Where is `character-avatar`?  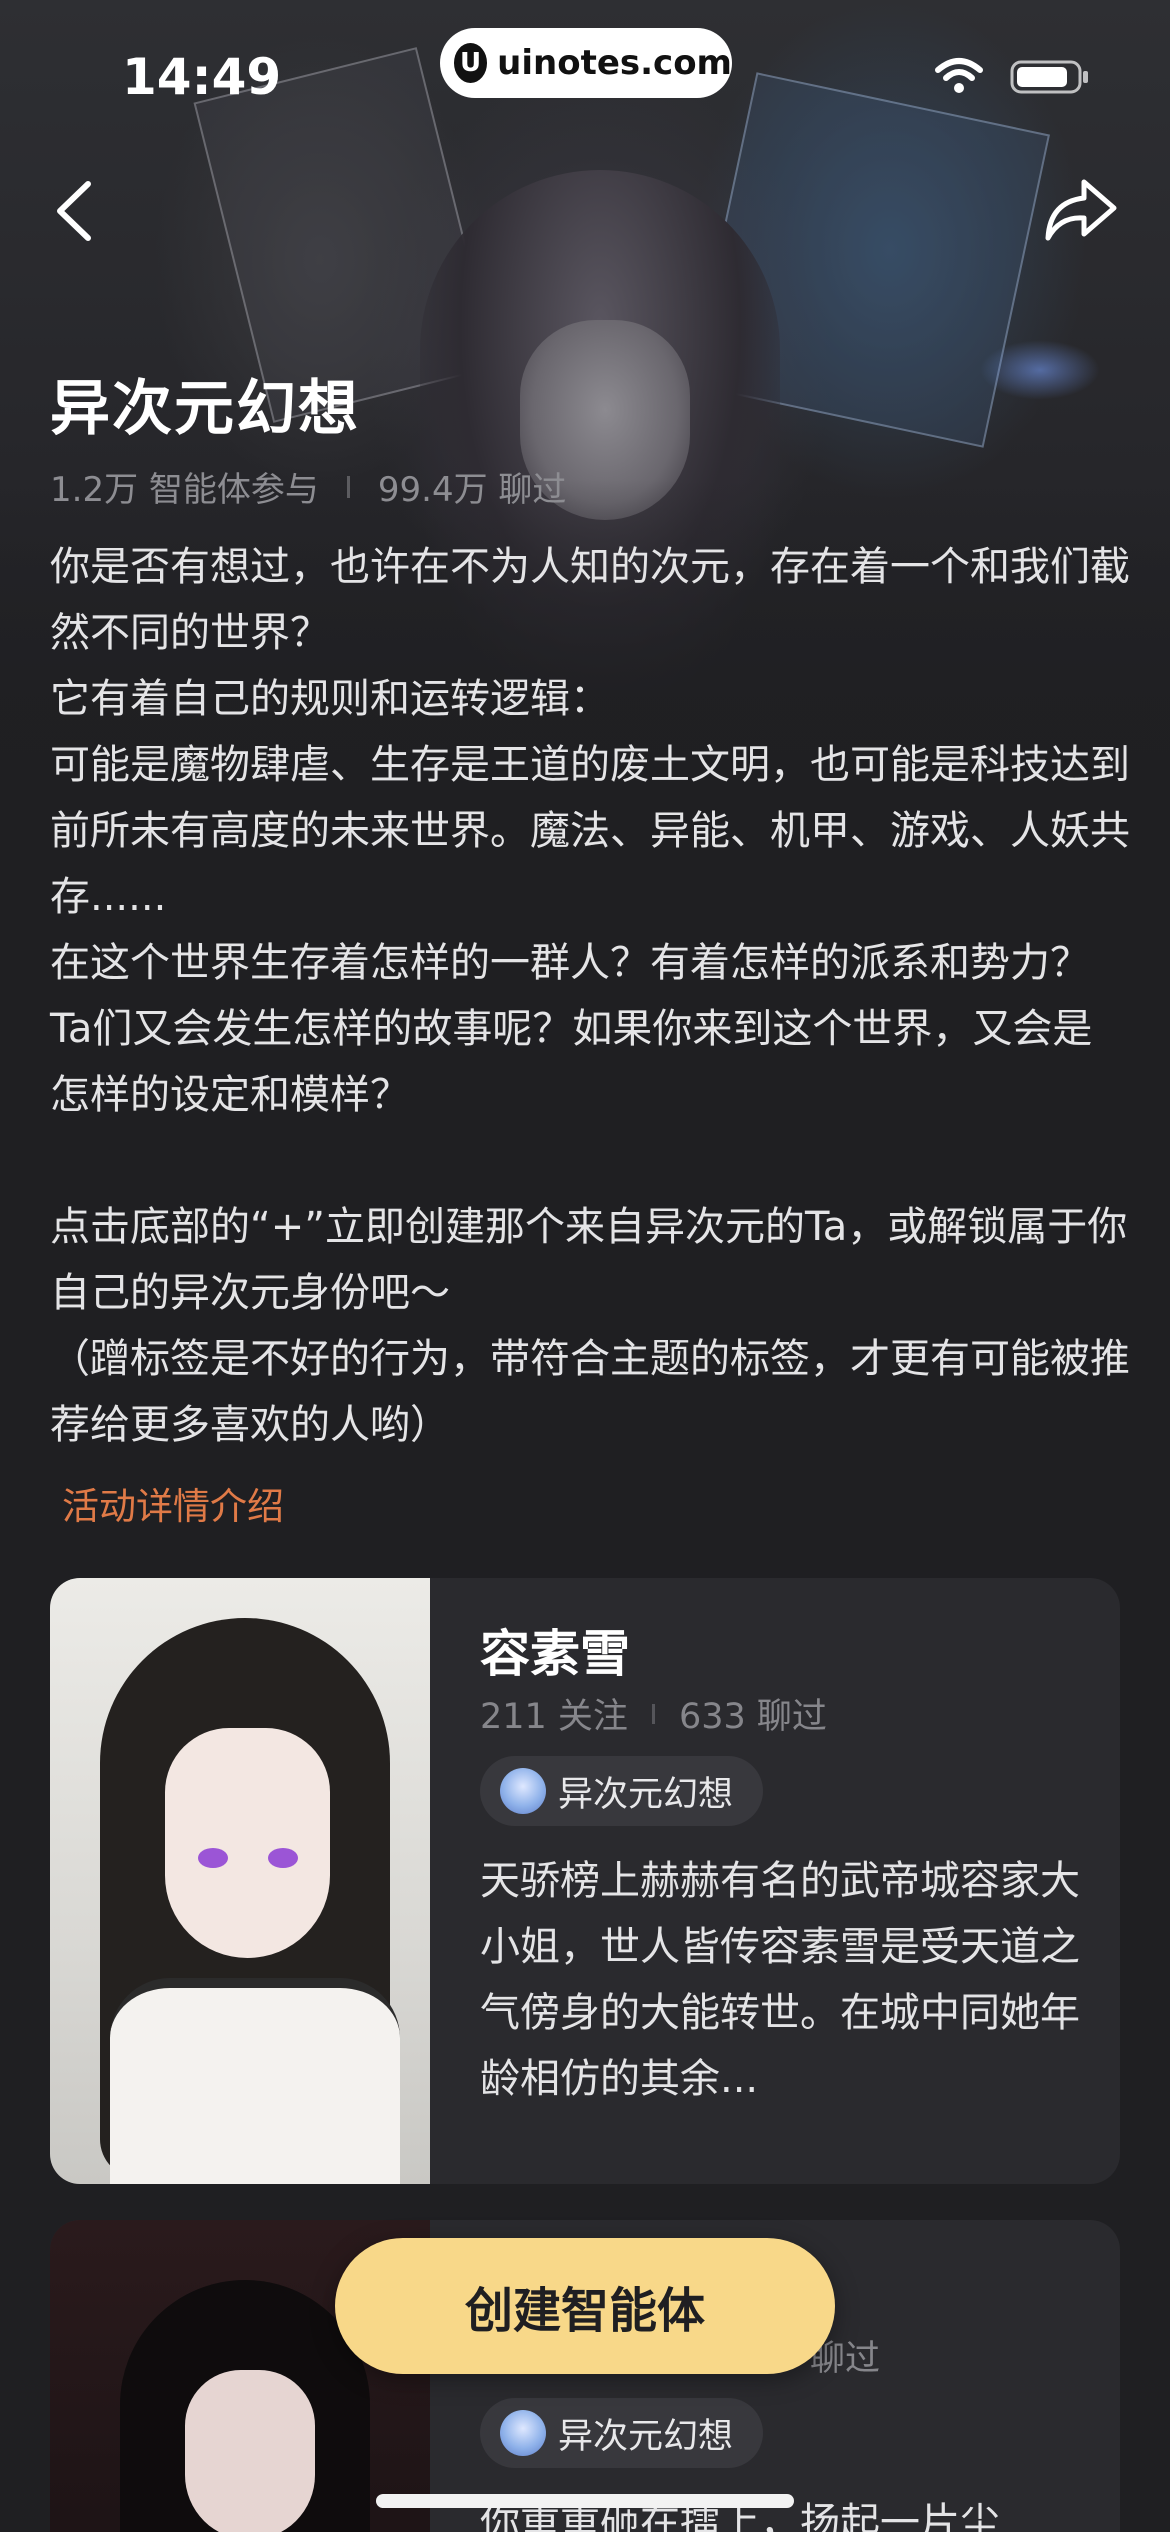
character-avatar is located at coordinates (240, 1881).